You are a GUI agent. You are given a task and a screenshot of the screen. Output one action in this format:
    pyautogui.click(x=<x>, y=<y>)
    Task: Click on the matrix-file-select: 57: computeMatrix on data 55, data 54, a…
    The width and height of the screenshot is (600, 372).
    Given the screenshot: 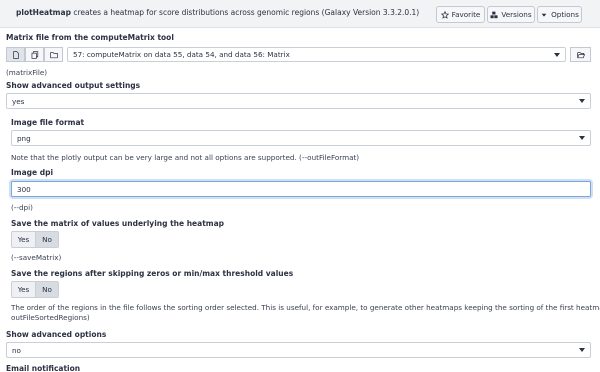 What is the action you would take?
    pyautogui.click(x=316, y=54)
    